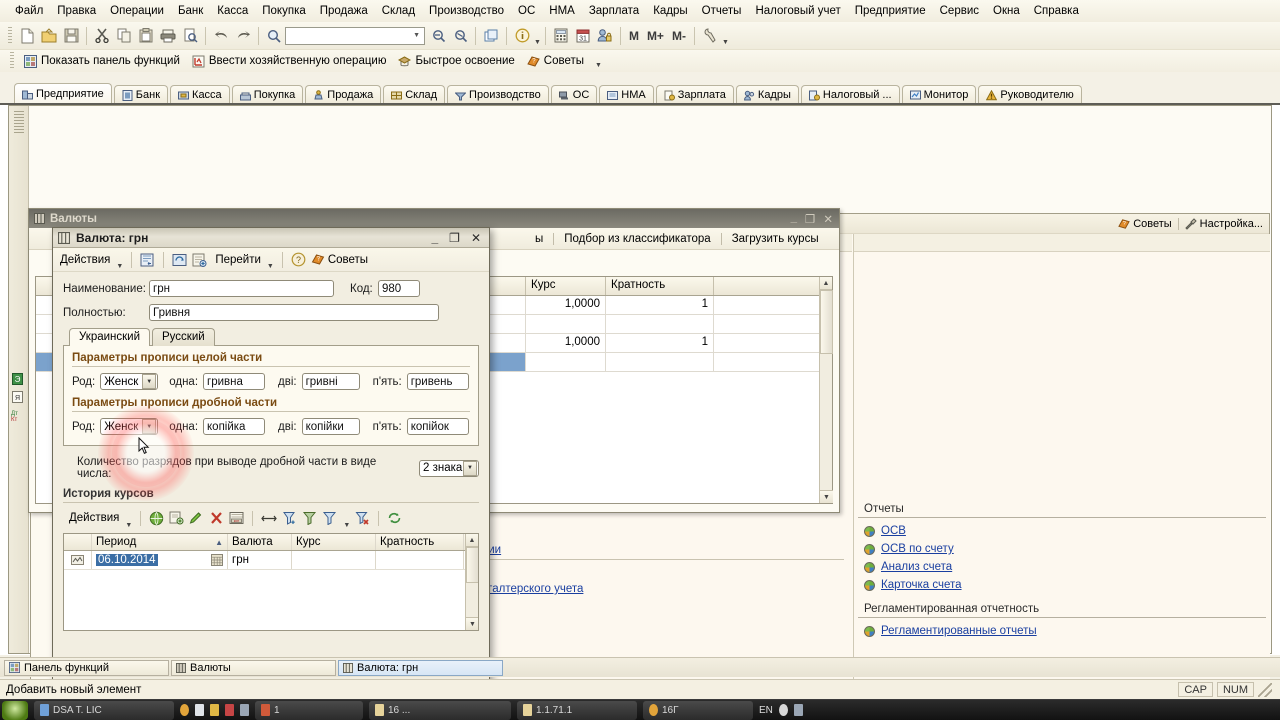 The height and width of the screenshot is (720, 1280). Describe the element at coordinates (274, 36) in the screenshot. I see `search-icon` at that location.